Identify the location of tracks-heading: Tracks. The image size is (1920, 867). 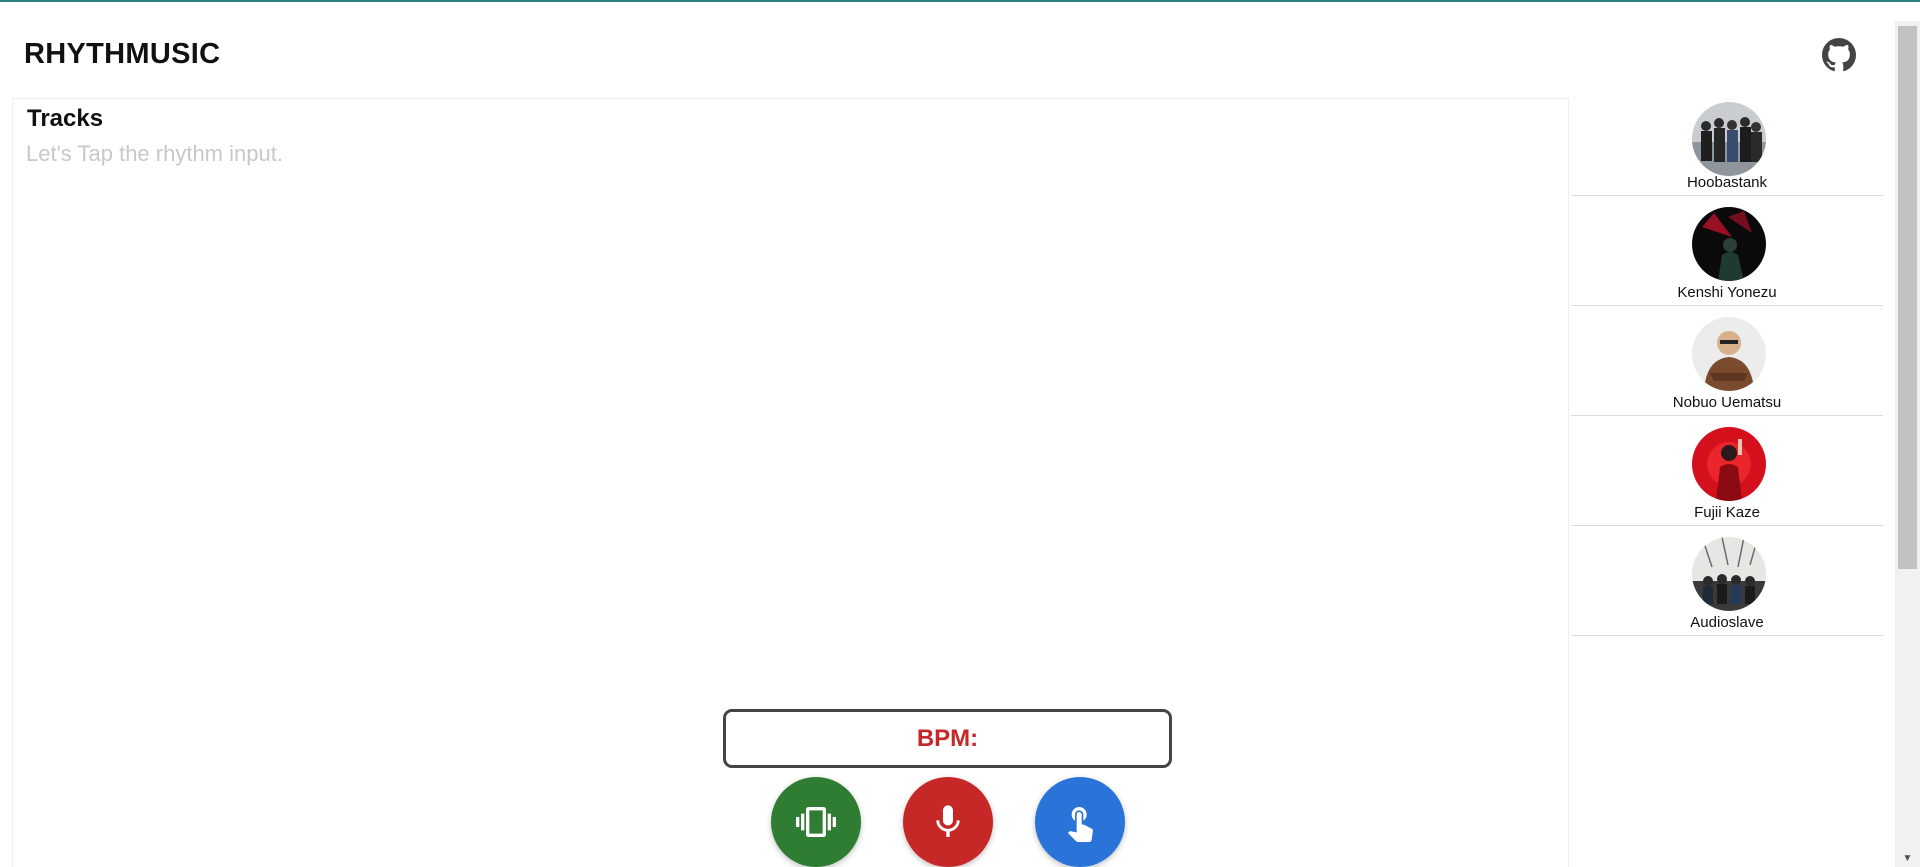
(65, 118).